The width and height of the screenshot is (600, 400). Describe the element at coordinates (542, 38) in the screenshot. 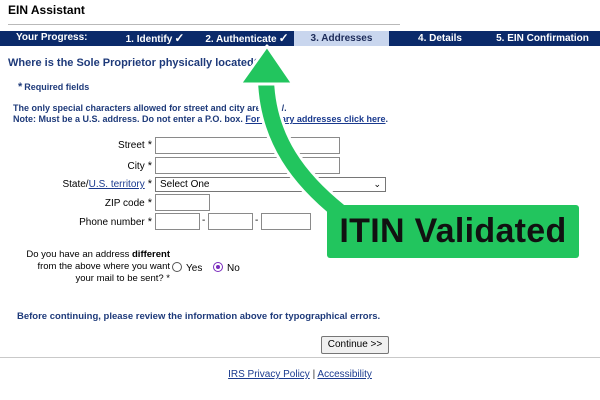

I see `progress-step-ein-confirmation: 5. EIN Confirmation` at that location.